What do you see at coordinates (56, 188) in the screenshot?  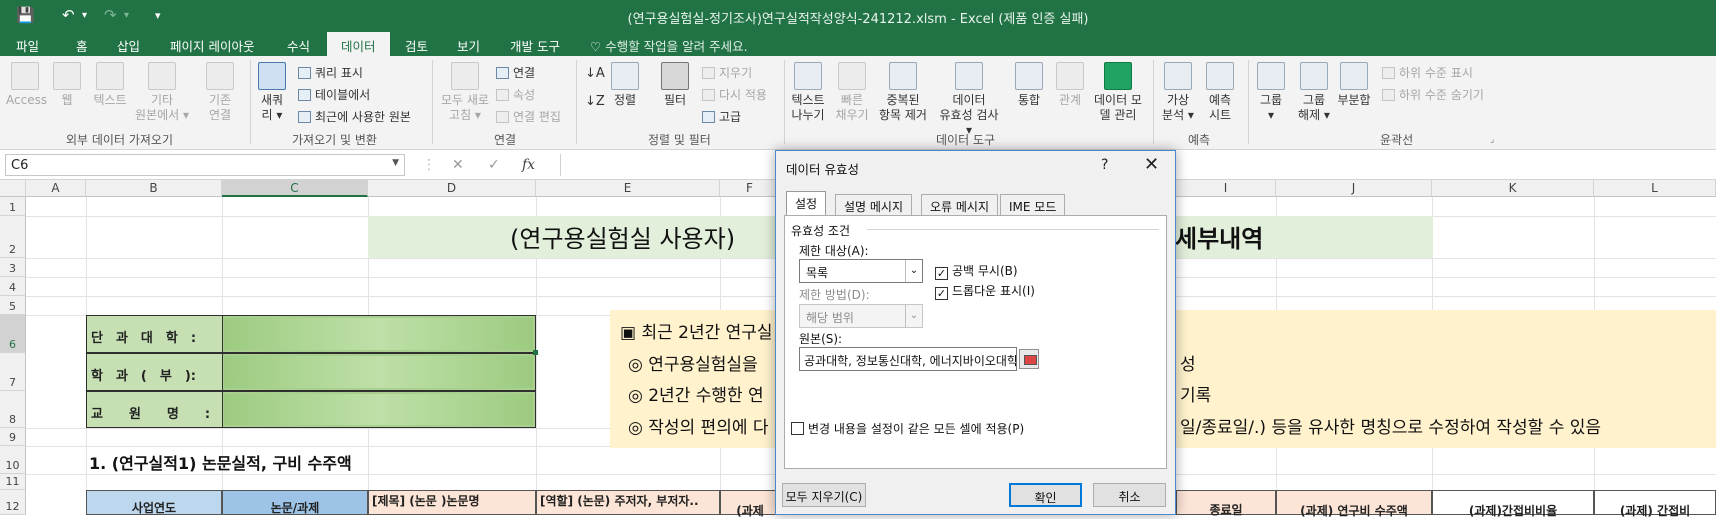 I see `column-header-a: A` at bounding box center [56, 188].